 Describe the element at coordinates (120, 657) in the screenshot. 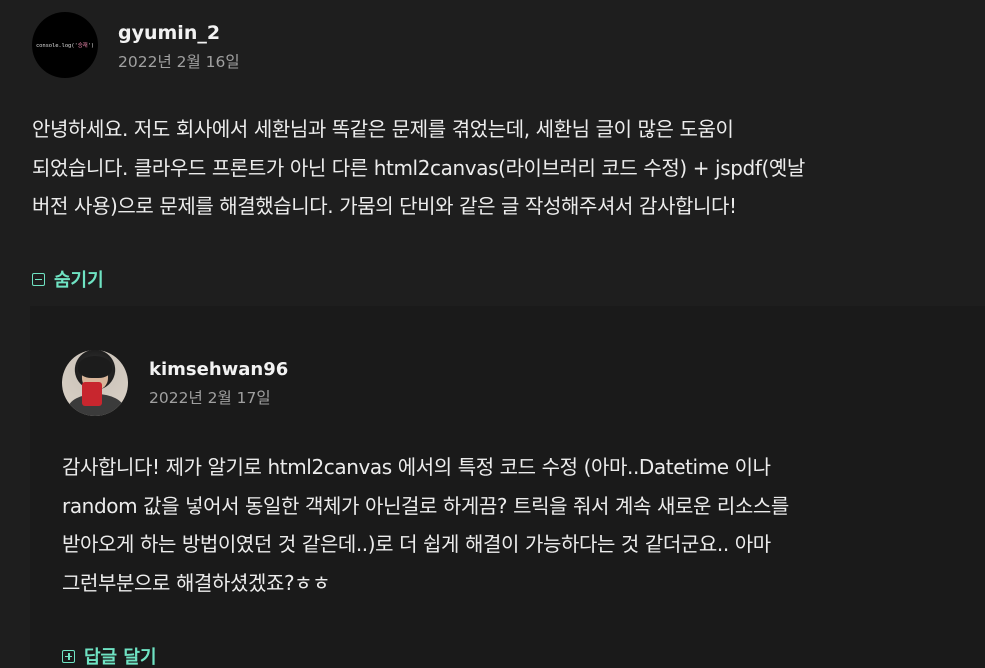

I see `write-reply-label: 답글 달기` at that location.